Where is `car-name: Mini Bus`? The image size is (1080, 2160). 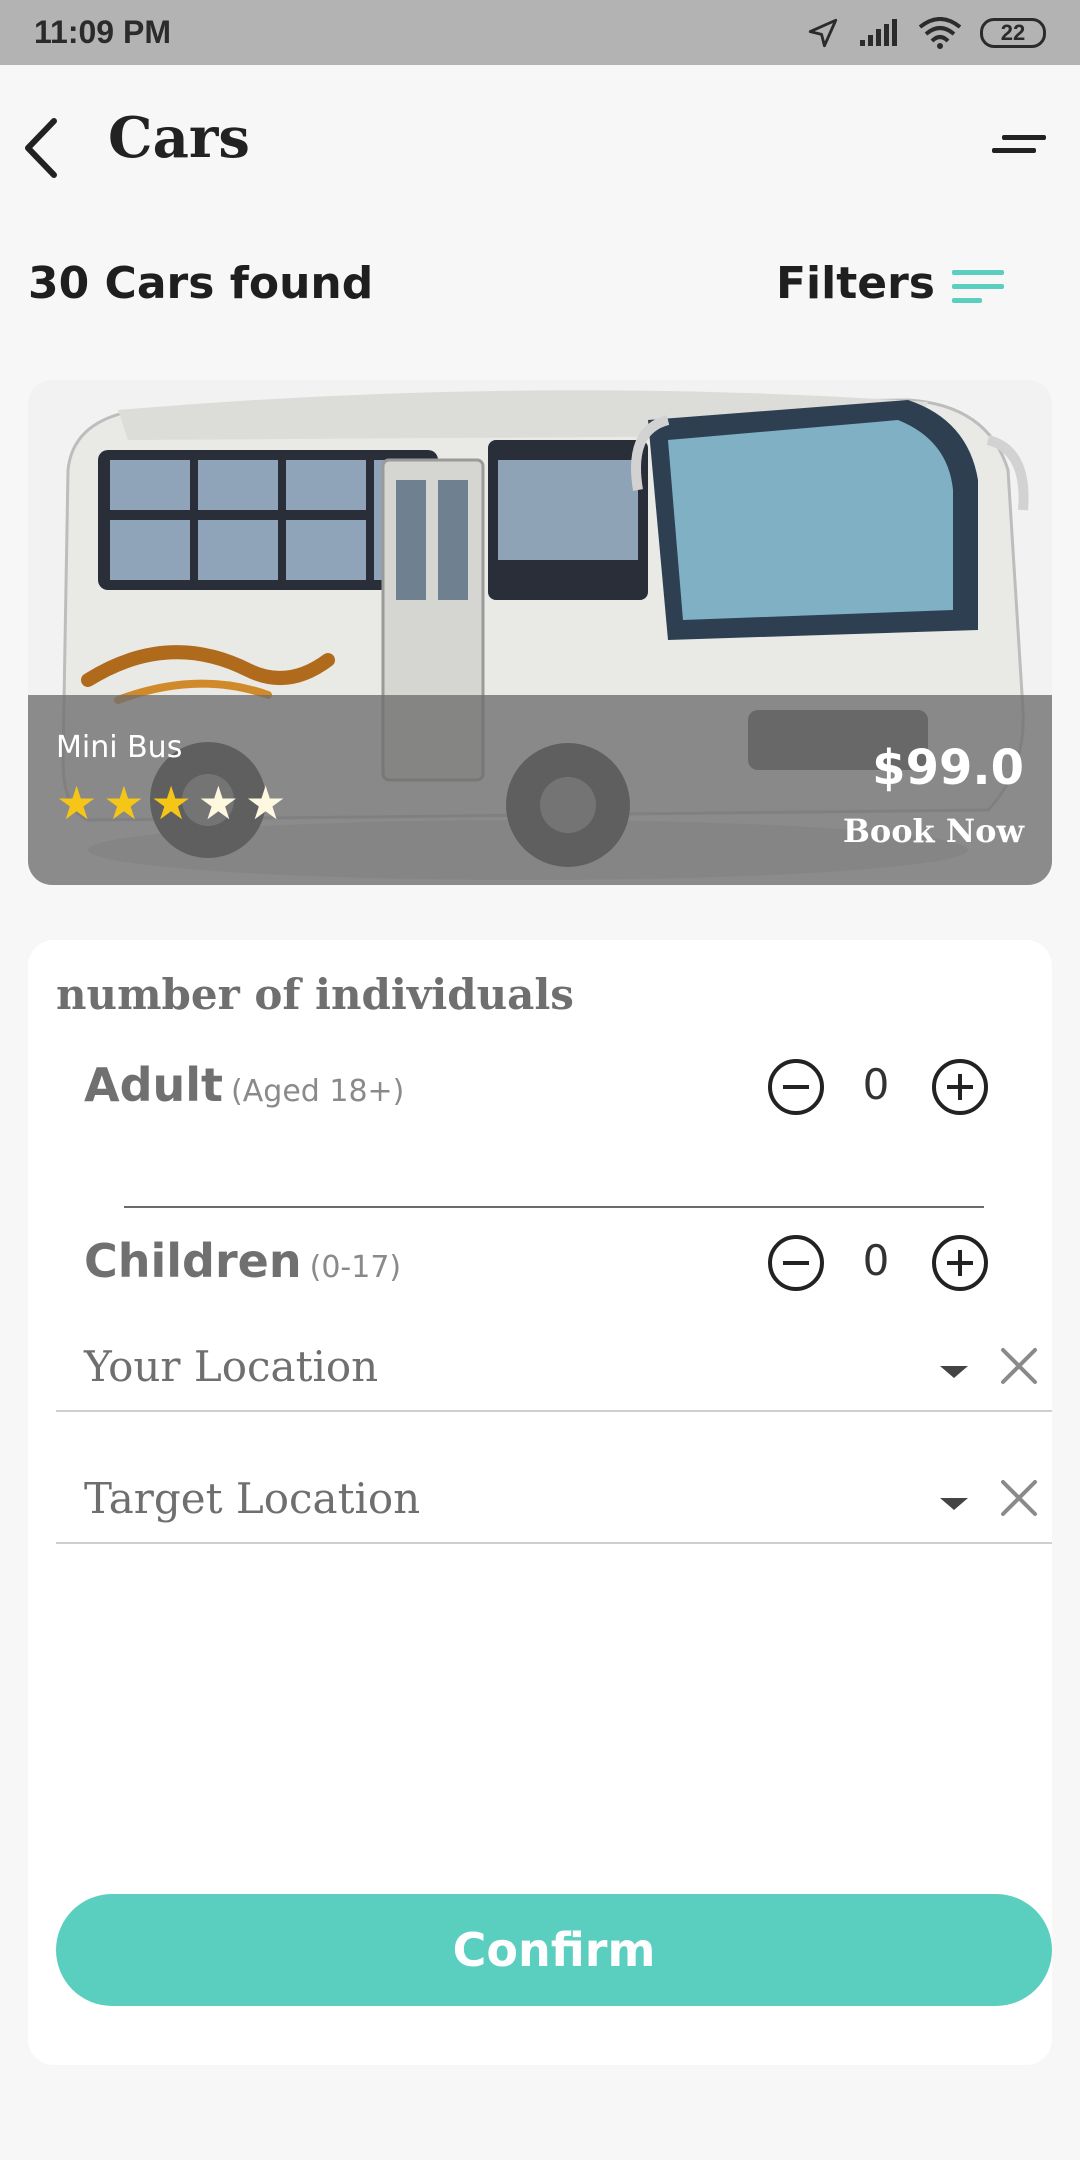
car-name: Mini Bus is located at coordinates (119, 747).